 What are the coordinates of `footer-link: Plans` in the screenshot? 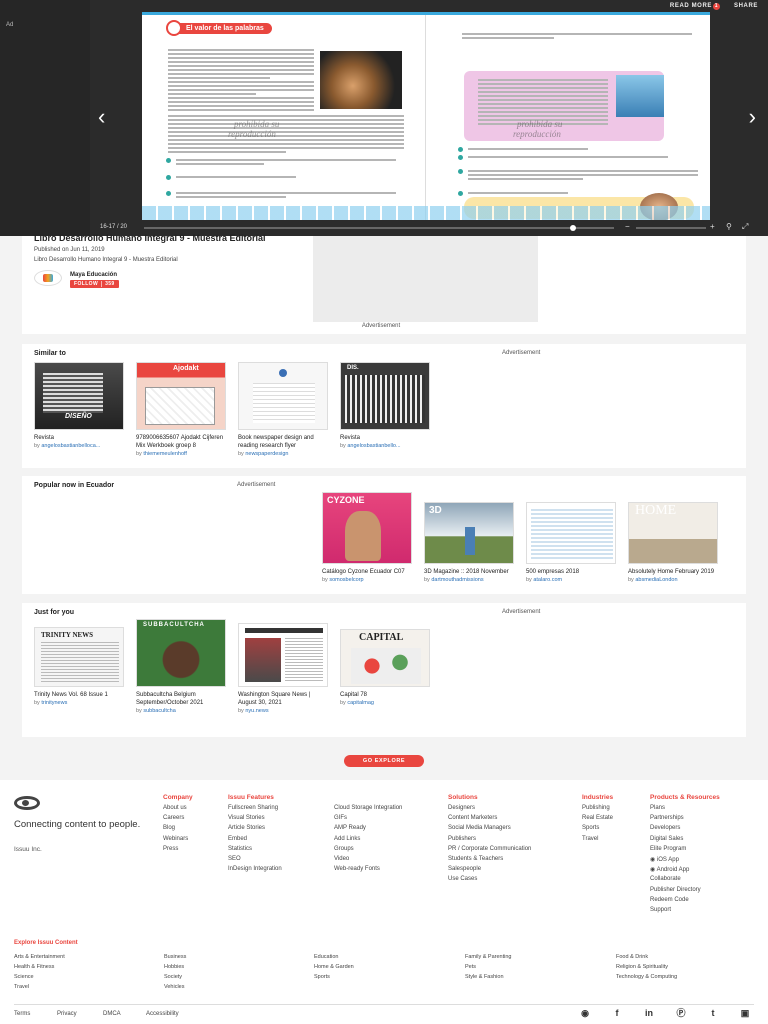 It's located at (685, 810).